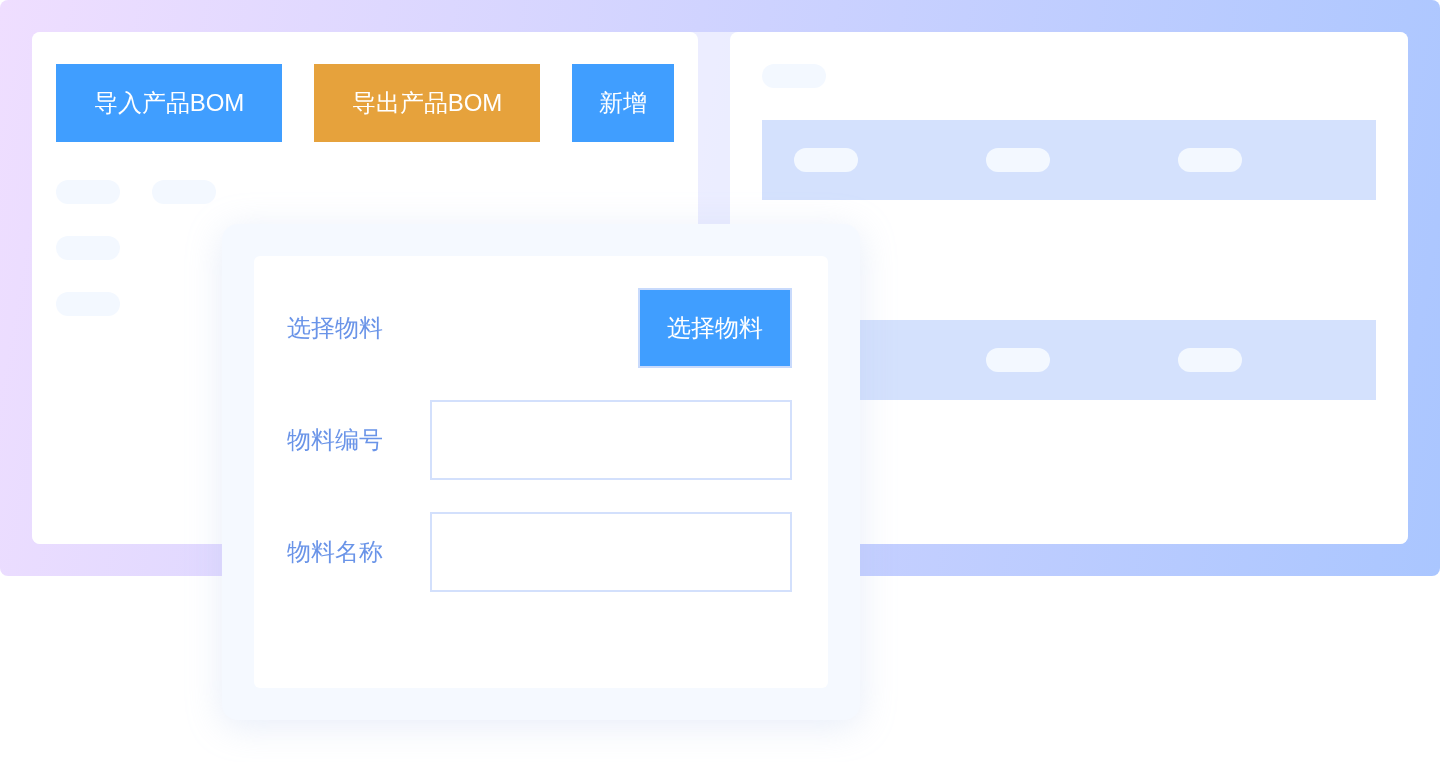  Describe the element at coordinates (335, 552) in the screenshot. I see `field-label: 物料名称` at that location.